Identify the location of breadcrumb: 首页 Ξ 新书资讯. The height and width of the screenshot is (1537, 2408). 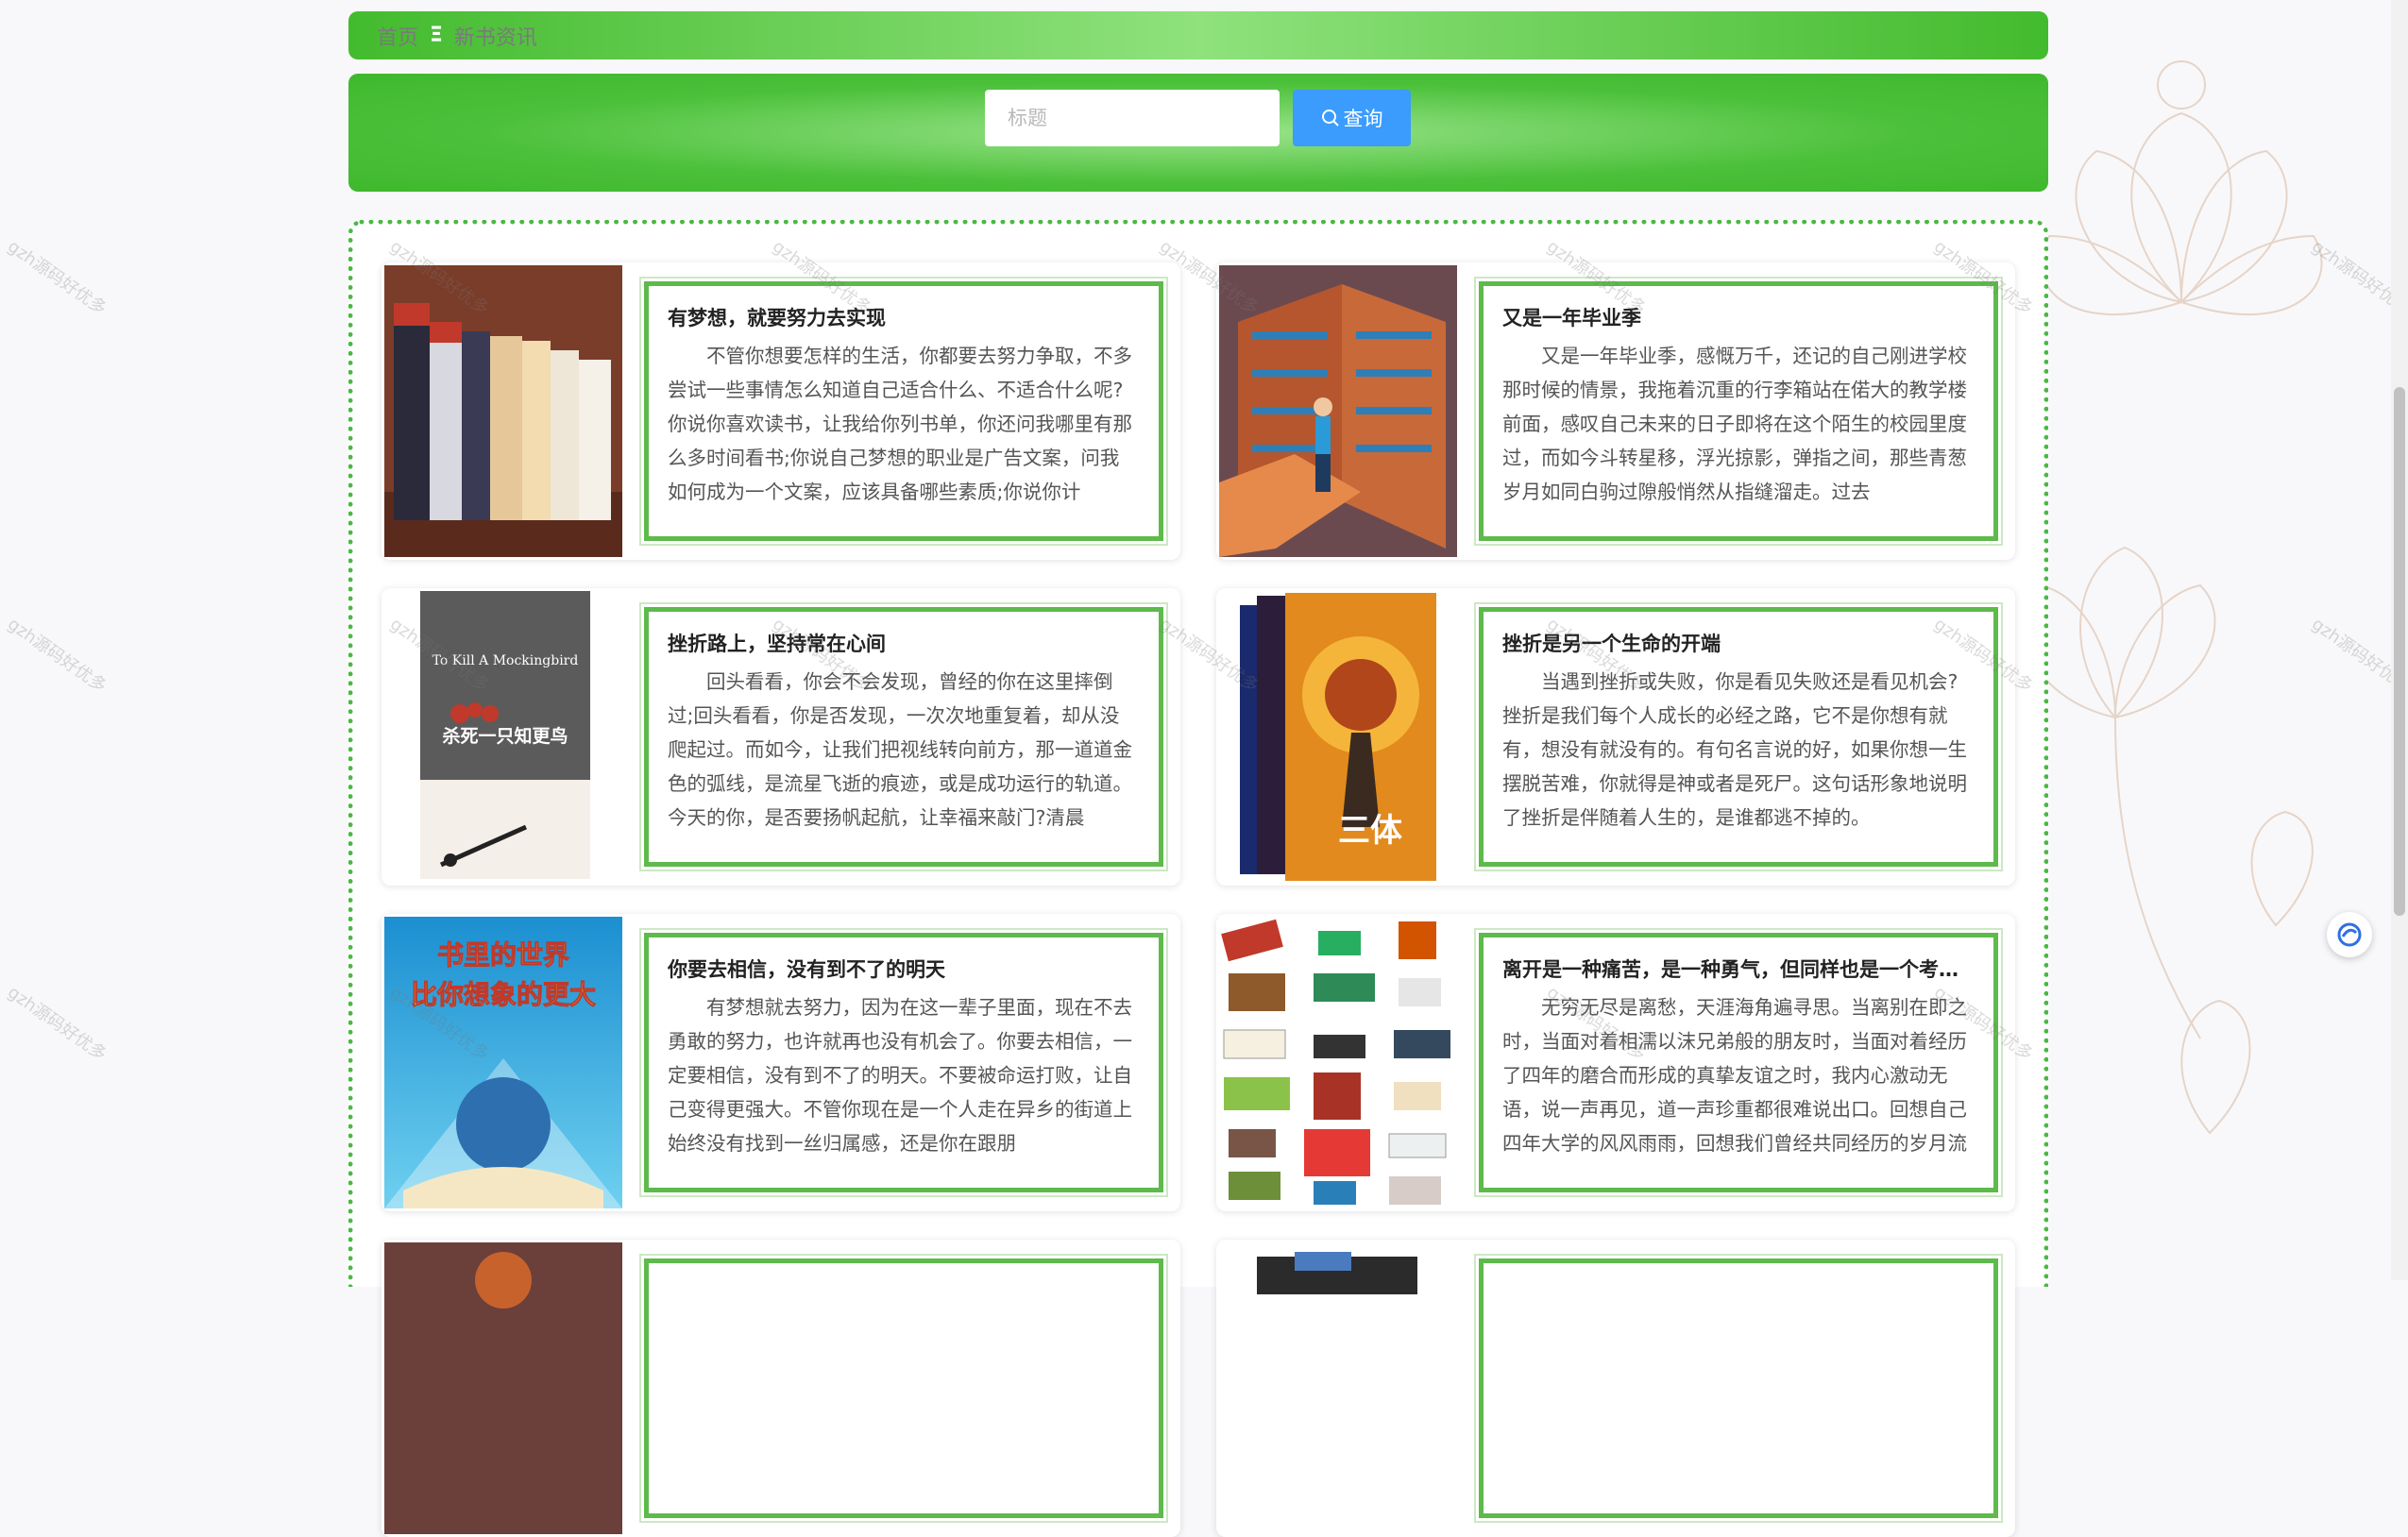
(1198, 35).